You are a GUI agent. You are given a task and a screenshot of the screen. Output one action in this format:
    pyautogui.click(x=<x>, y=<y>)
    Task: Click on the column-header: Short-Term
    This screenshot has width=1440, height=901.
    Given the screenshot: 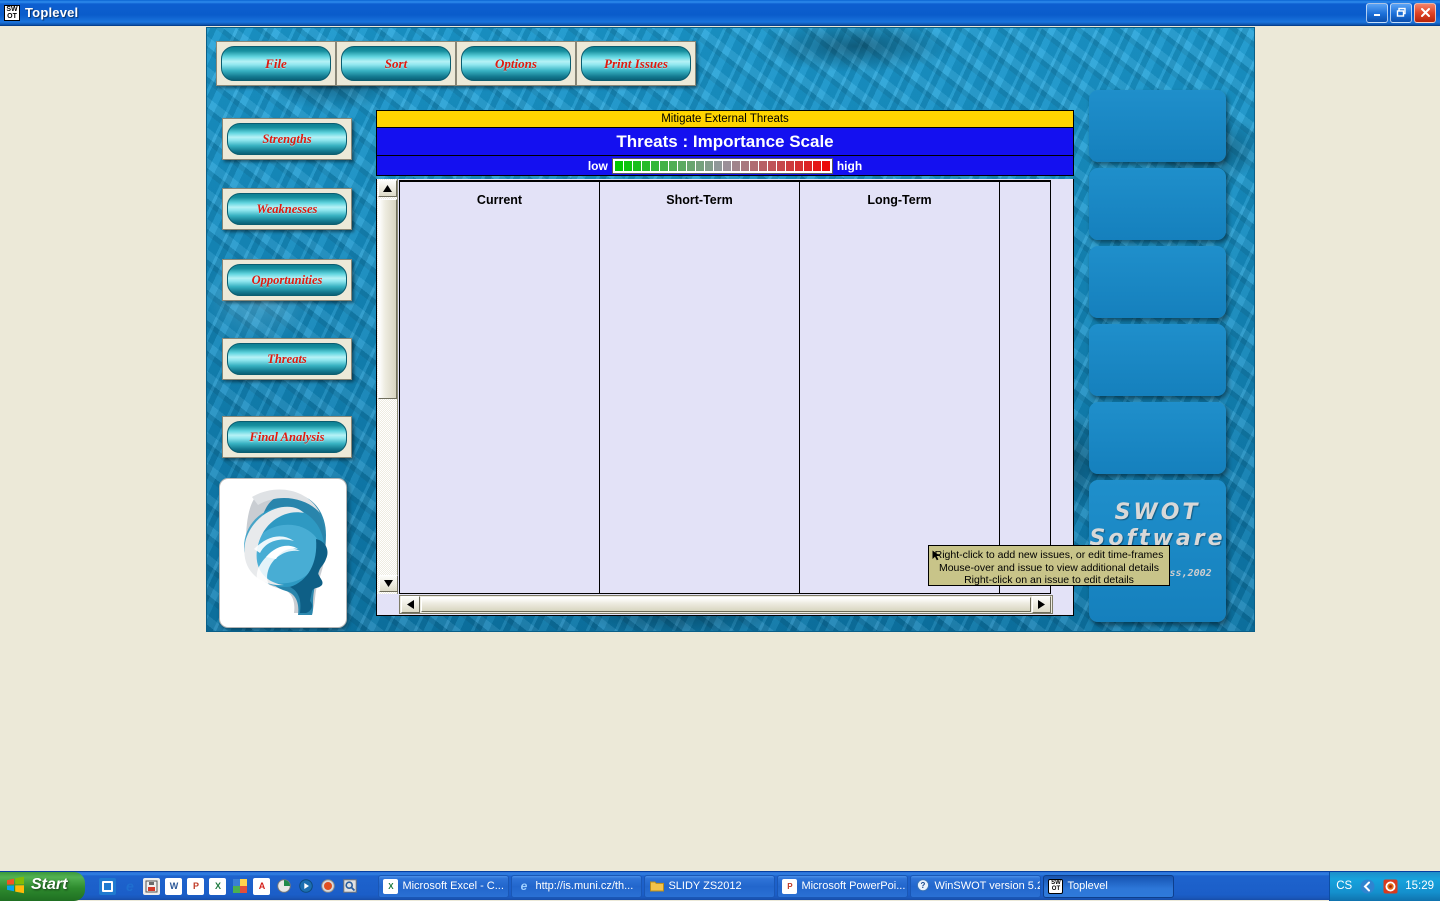 What is the action you would take?
    pyautogui.click(x=699, y=200)
    